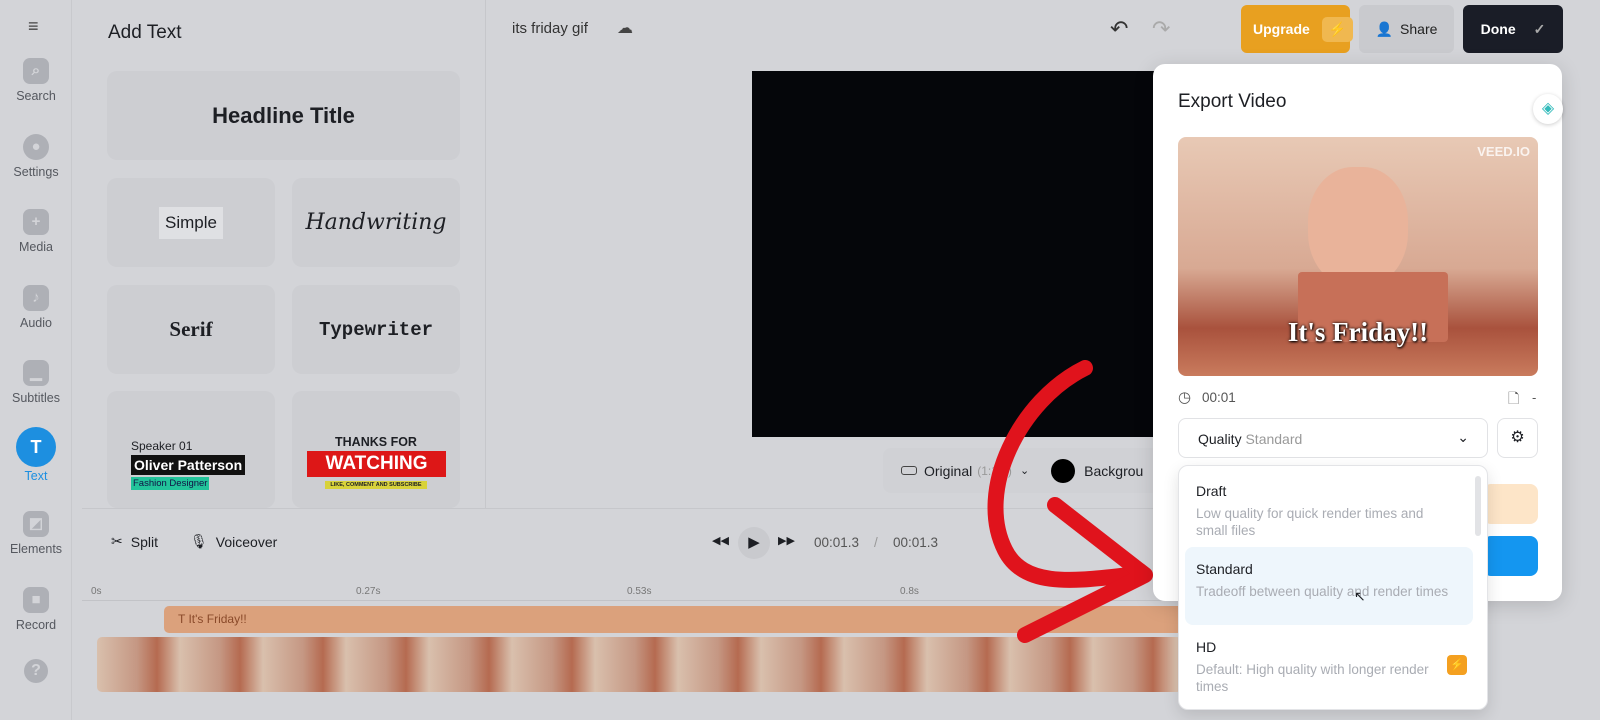 The image size is (1600, 720). What do you see at coordinates (36, 533) in the screenshot?
I see `sidebar-item-elements: ◩ Elements` at bounding box center [36, 533].